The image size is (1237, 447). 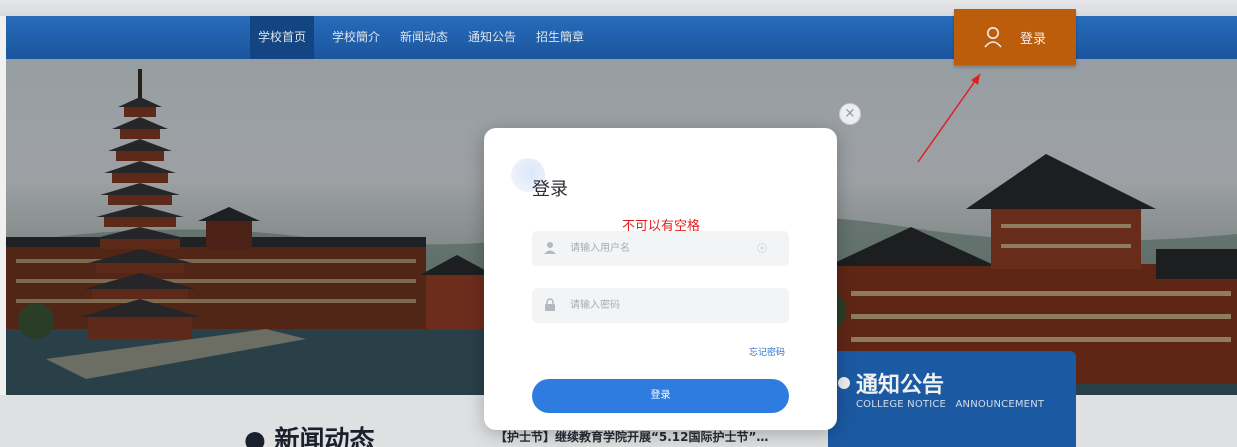 I want to click on nav-item-admission: 招生簡章, so click(x=560, y=37).